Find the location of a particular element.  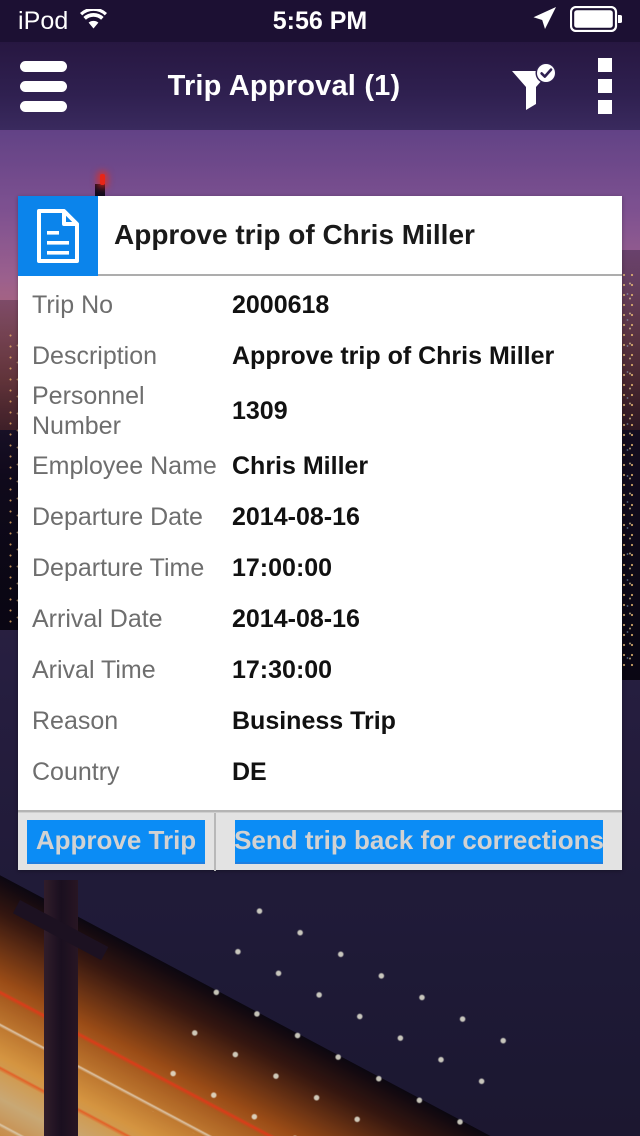

wifi-icon is located at coordinates (94, 20).